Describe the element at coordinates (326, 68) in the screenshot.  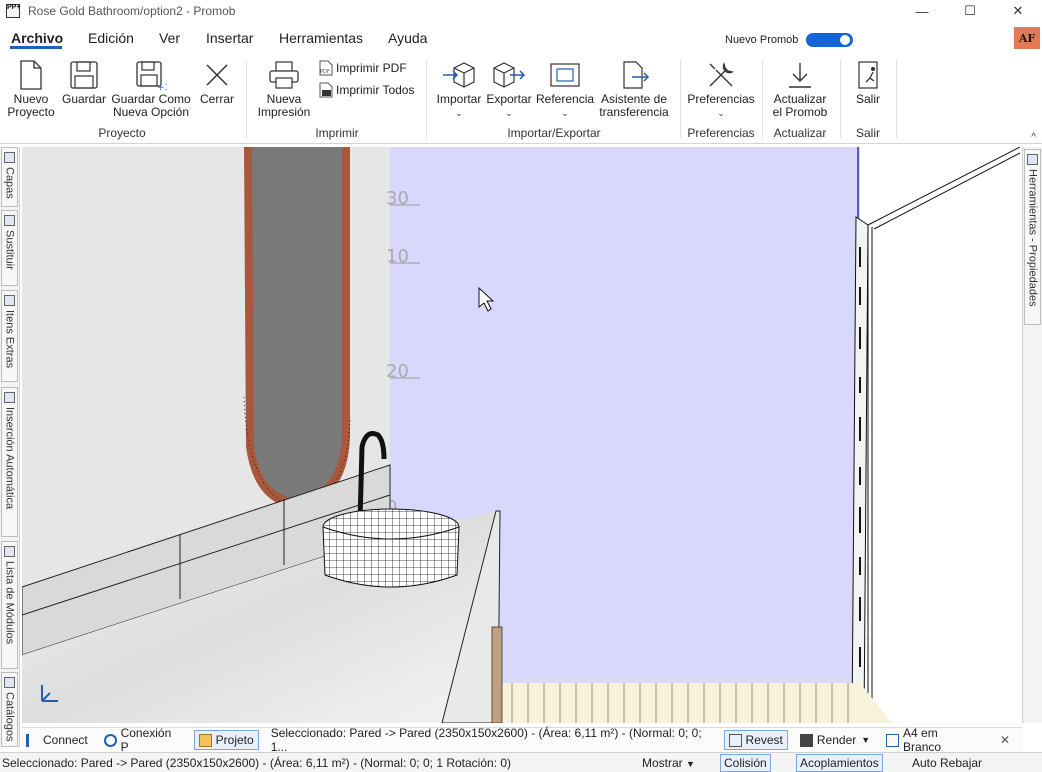
I see `pdf-icon: PDF` at that location.